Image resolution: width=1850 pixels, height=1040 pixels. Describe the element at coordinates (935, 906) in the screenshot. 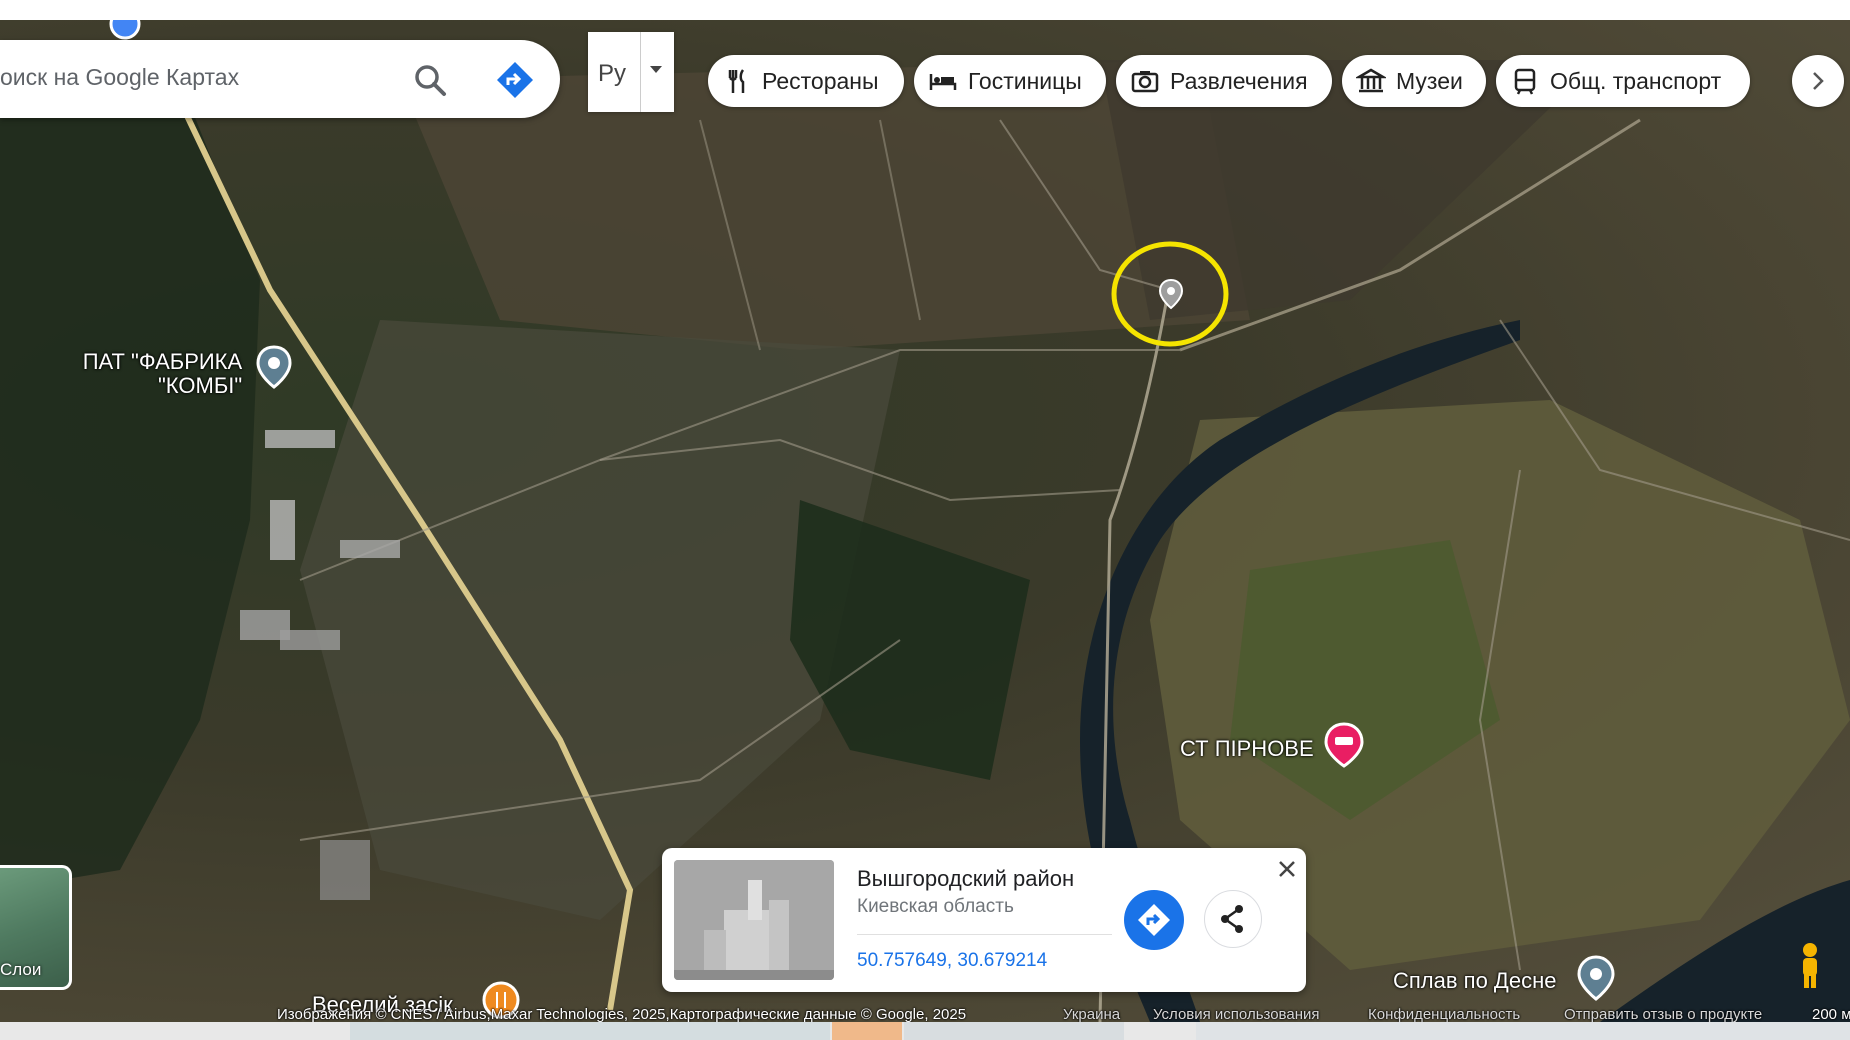

I see `place-subtitle: Киевская область` at that location.